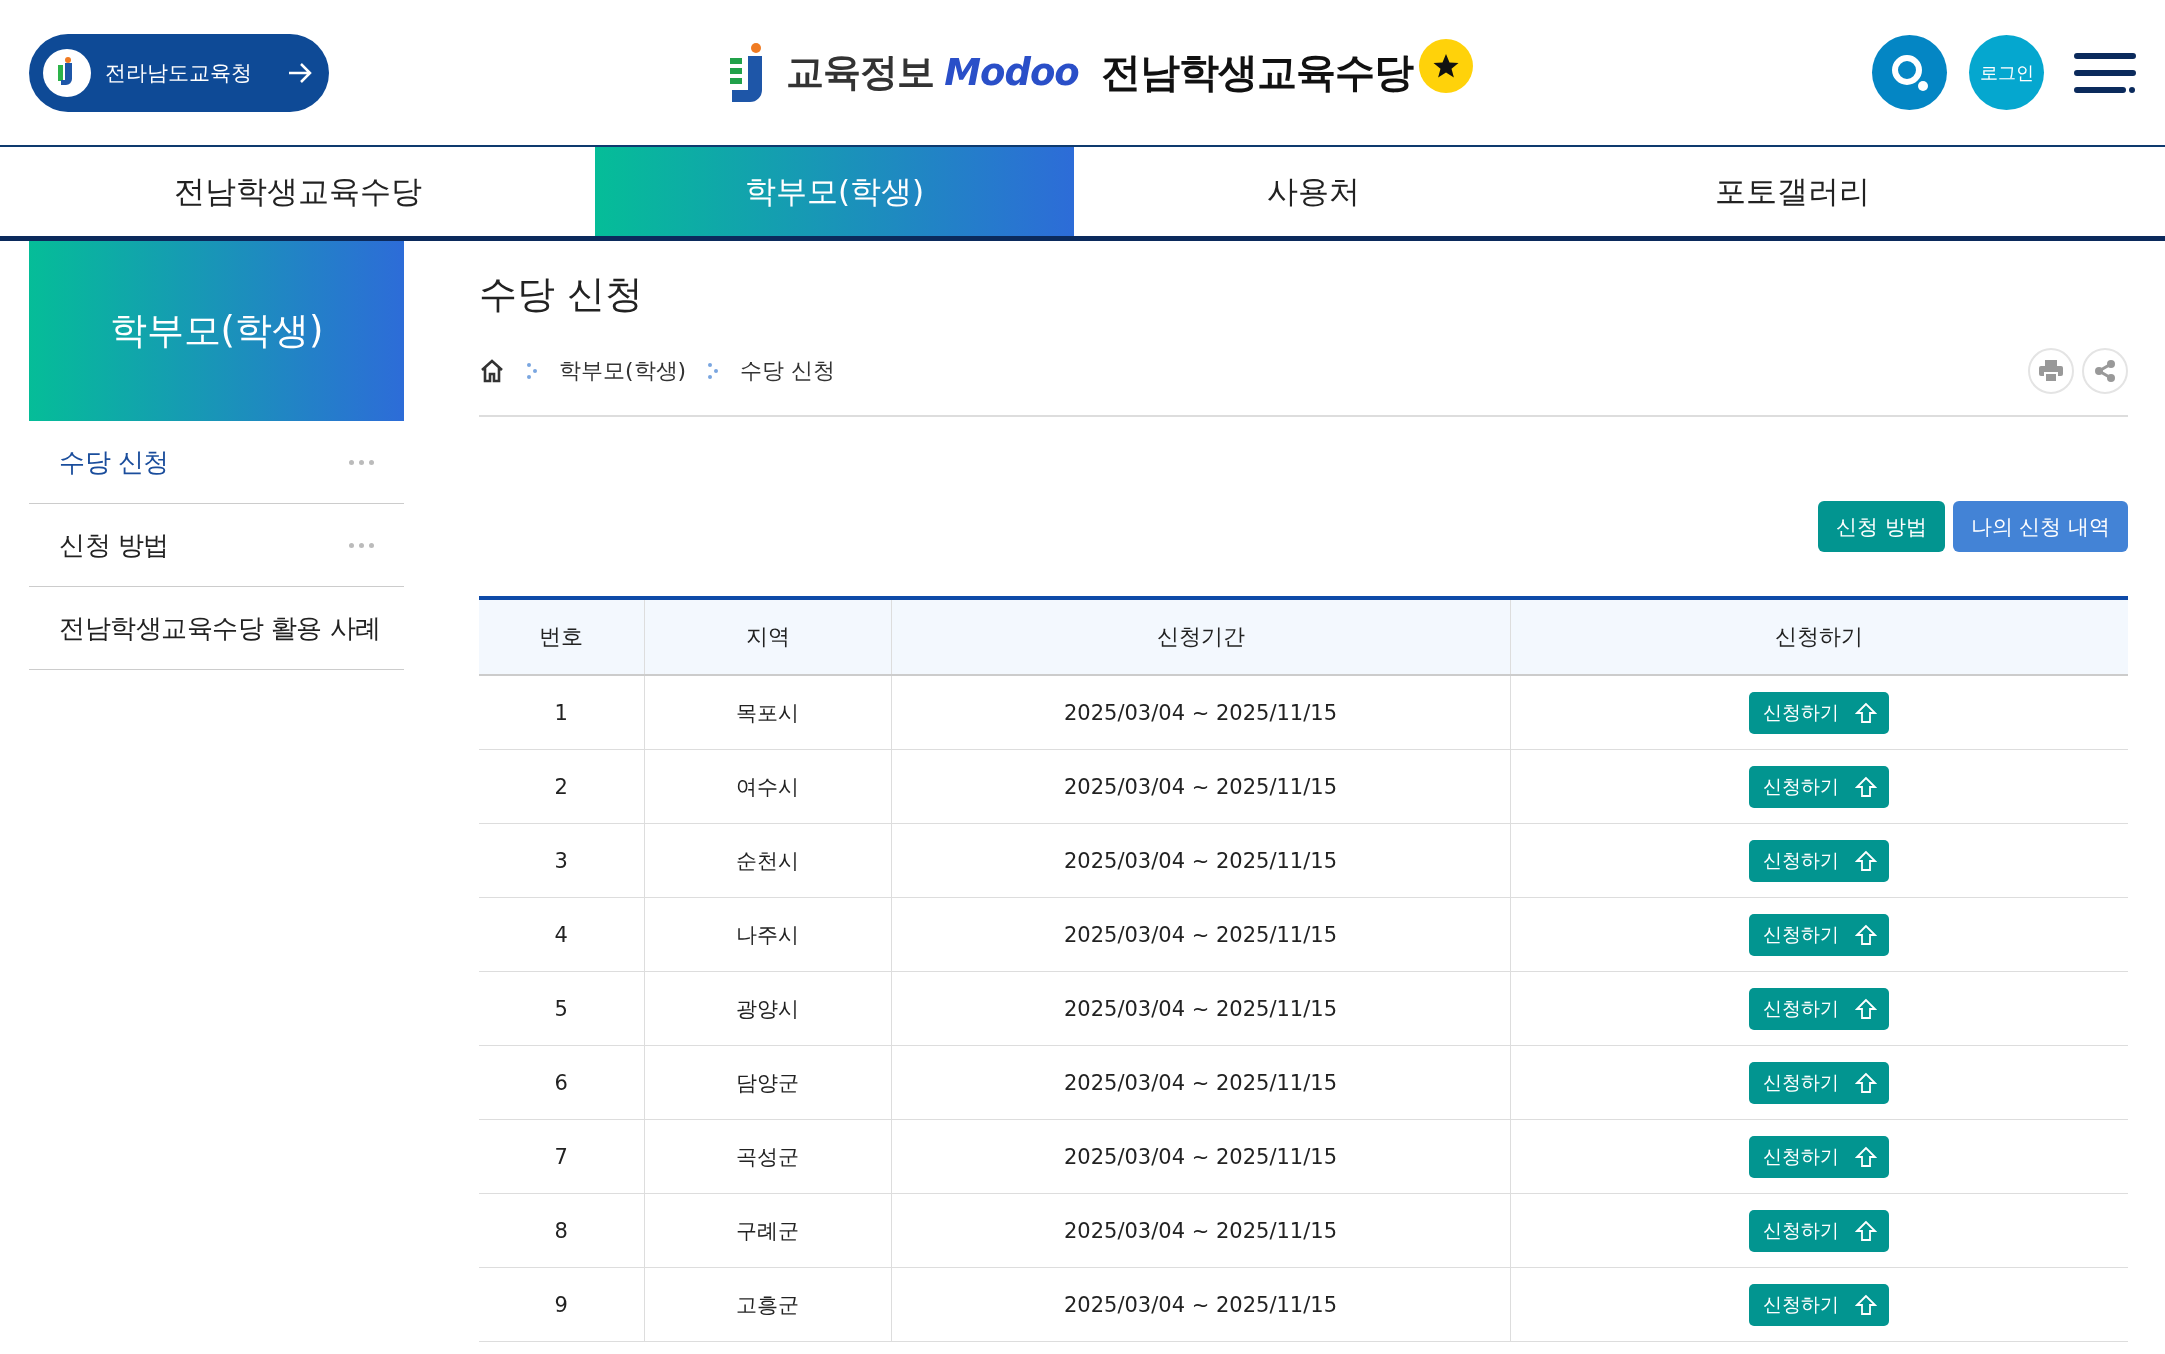 This screenshot has width=2165, height=1354. Describe the element at coordinates (1792, 191) in the screenshot. I see `nav-tab: 포토갤러리` at that location.